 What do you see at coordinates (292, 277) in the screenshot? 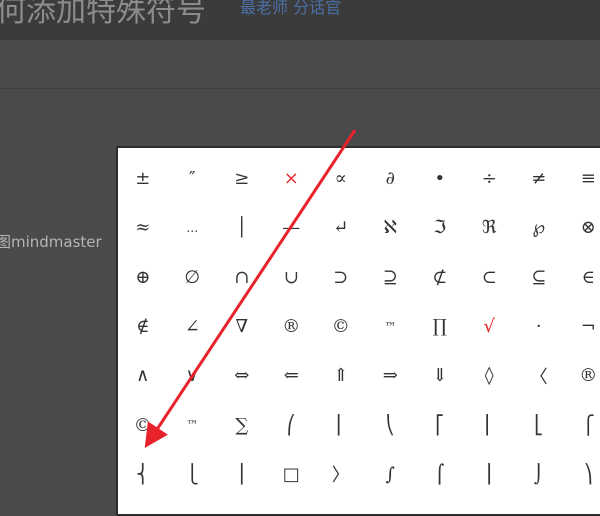
I see `symbol-cell: ∪` at bounding box center [292, 277].